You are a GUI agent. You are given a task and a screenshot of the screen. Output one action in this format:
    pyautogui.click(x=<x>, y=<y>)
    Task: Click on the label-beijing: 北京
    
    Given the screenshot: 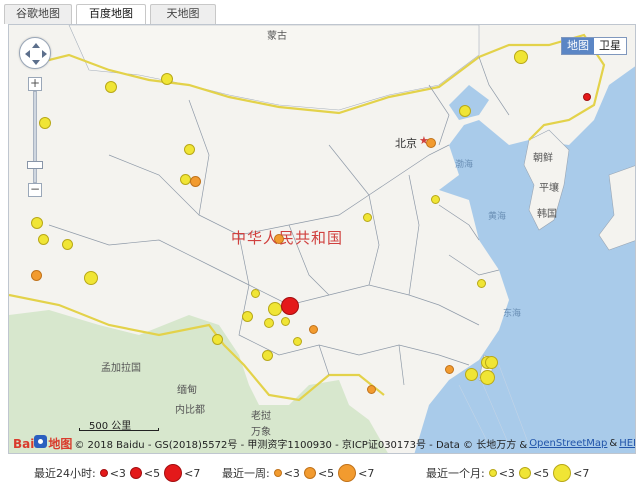 What is the action you would take?
    pyautogui.click(x=406, y=143)
    